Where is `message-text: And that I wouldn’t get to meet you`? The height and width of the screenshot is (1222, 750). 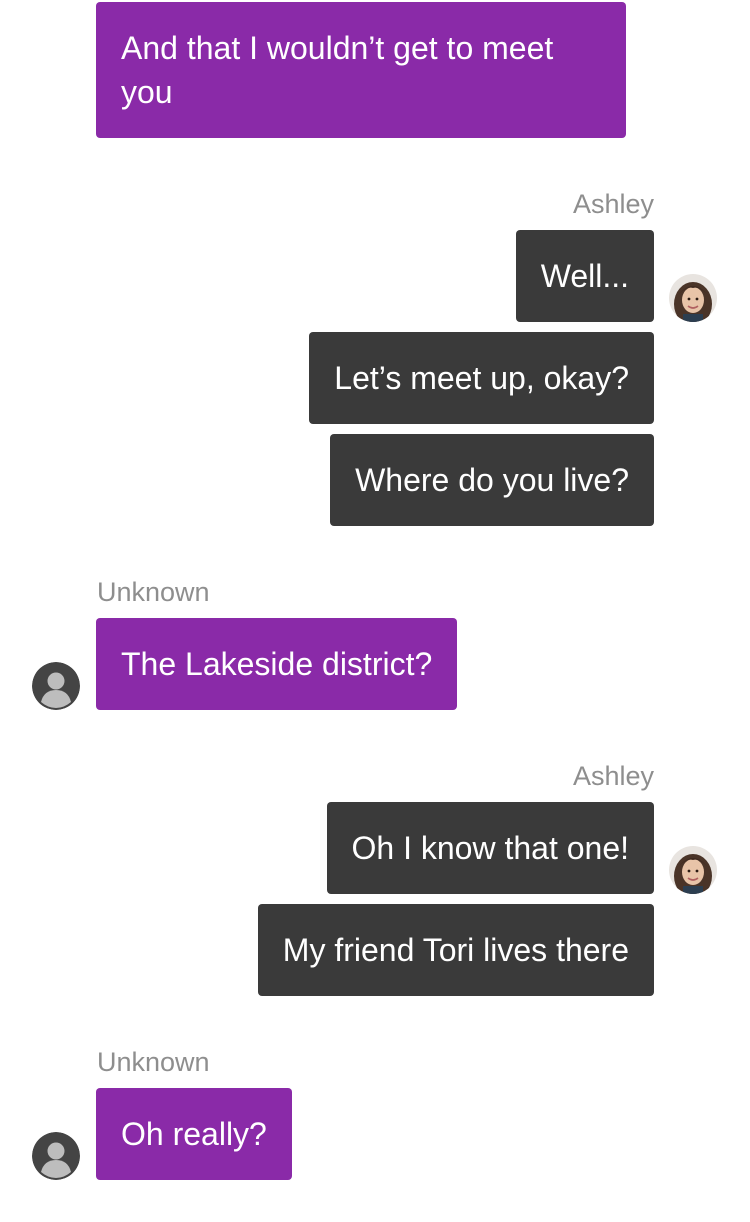 message-text: And that I wouldn’t get to meet you is located at coordinates (337, 70).